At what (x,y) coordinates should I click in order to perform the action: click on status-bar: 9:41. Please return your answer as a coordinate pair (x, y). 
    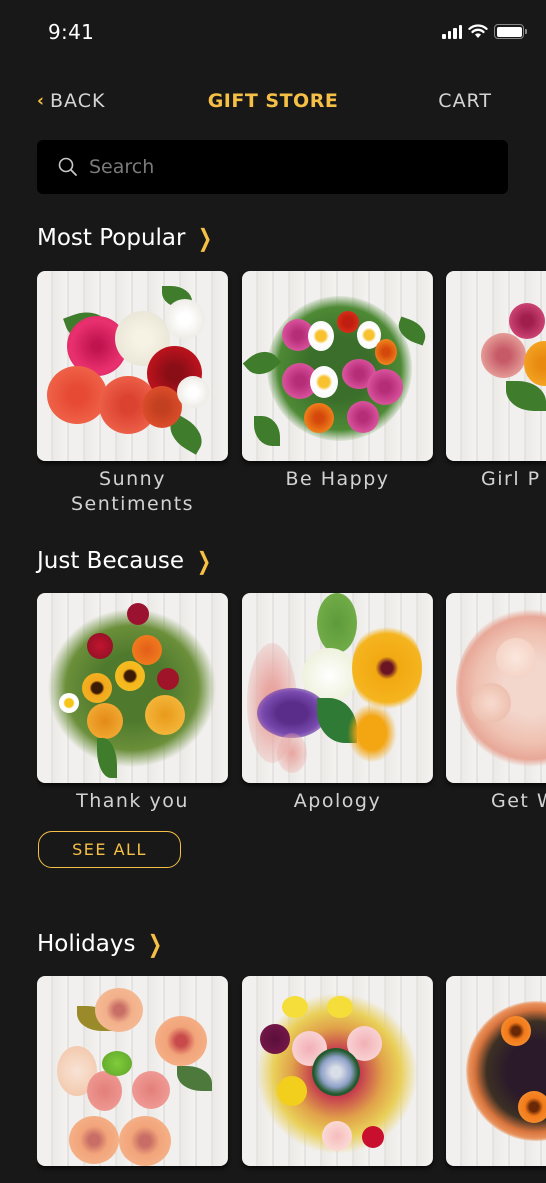
    Looking at the image, I should click on (273, 33).